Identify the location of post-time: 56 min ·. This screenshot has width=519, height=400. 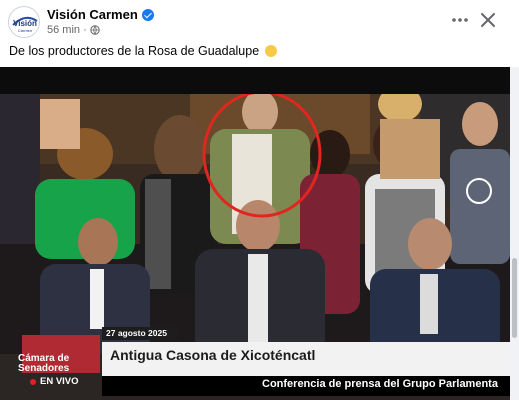
(67, 30).